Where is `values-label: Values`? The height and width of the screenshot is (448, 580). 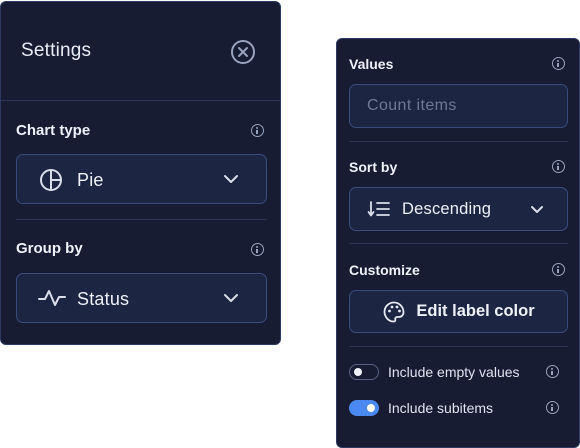 values-label: Values is located at coordinates (371, 64).